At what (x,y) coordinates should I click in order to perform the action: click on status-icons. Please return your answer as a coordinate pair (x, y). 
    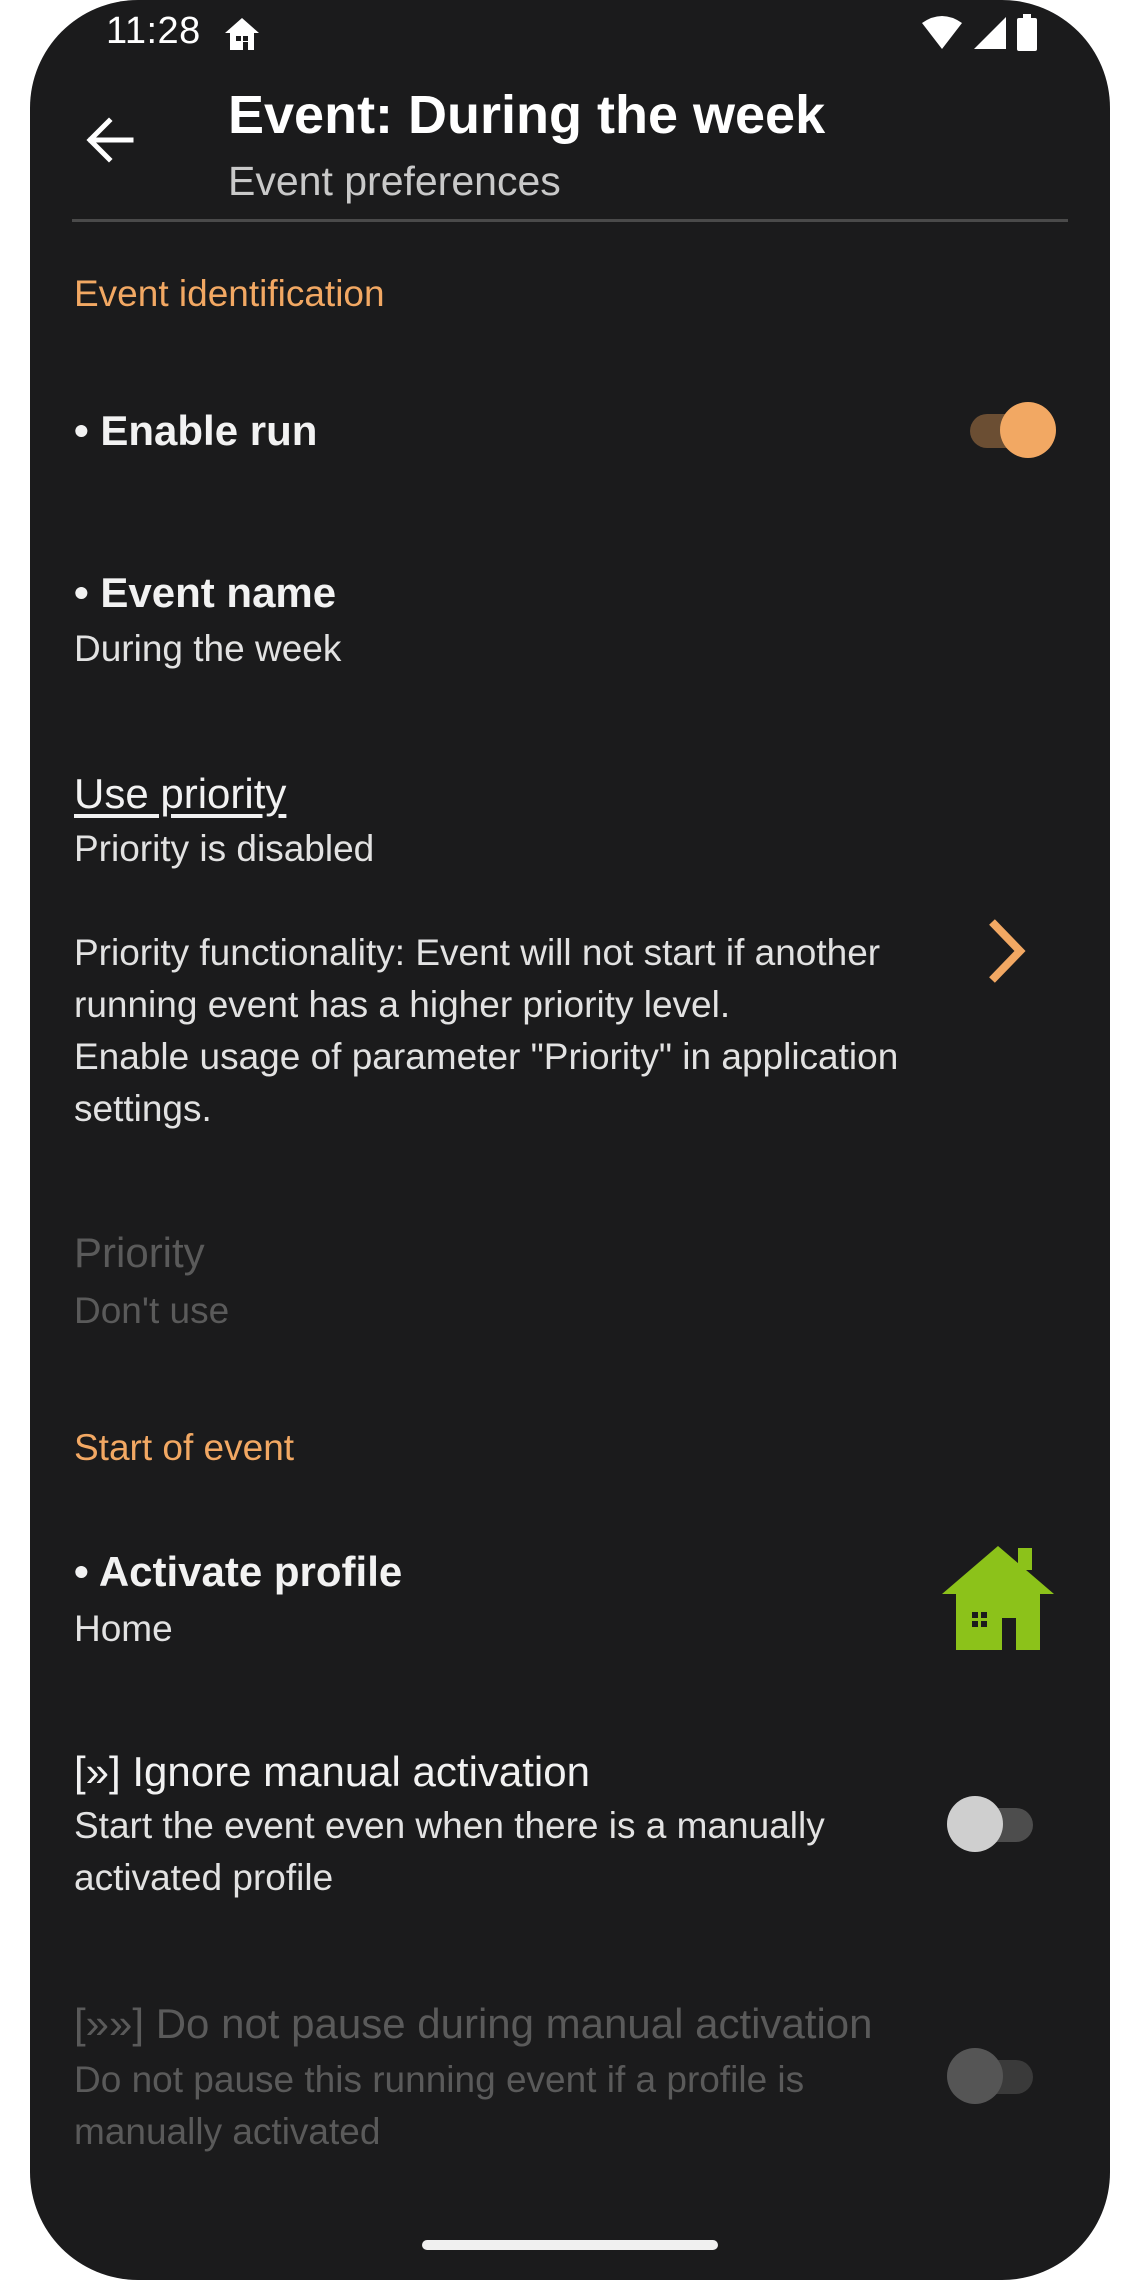
    Looking at the image, I should click on (979, 33).